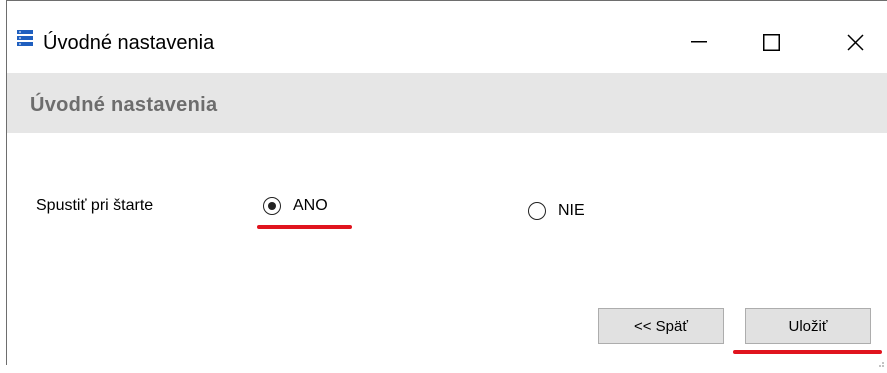  What do you see at coordinates (124, 105) in the screenshot?
I see `page-title: Úvodné nastavenia` at bounding box center [124, 105].